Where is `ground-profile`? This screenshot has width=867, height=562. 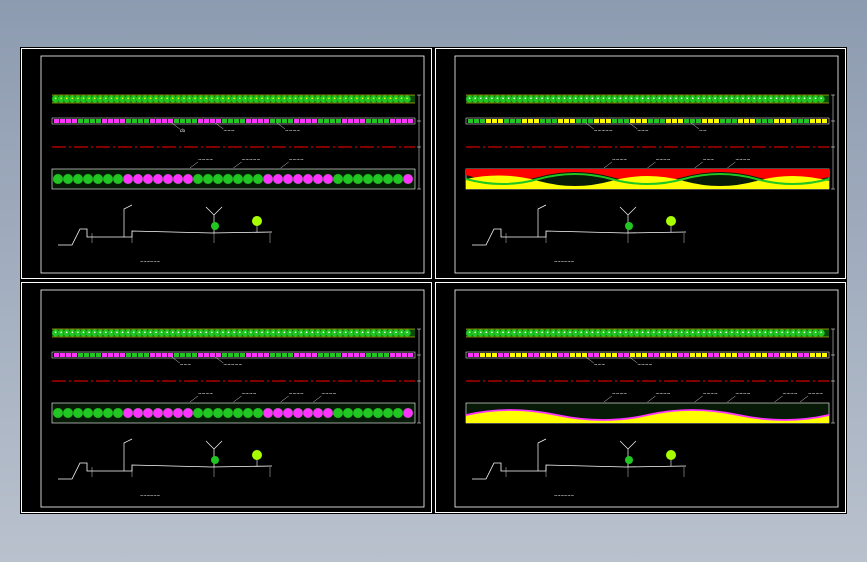 ground-profile is located at coordinates (579, 471).